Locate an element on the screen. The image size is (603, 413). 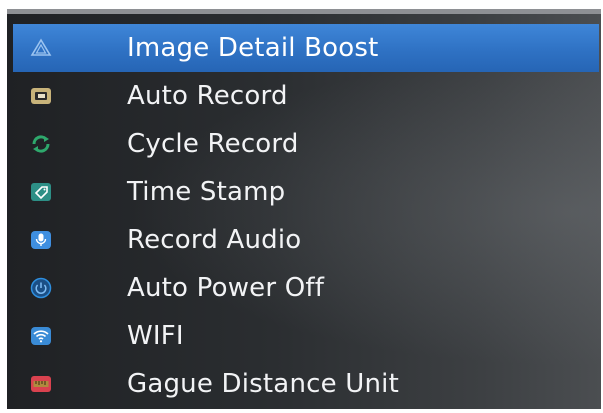
menu-item-cycle-record: Cycle Record is located at coordinates (304, 144).